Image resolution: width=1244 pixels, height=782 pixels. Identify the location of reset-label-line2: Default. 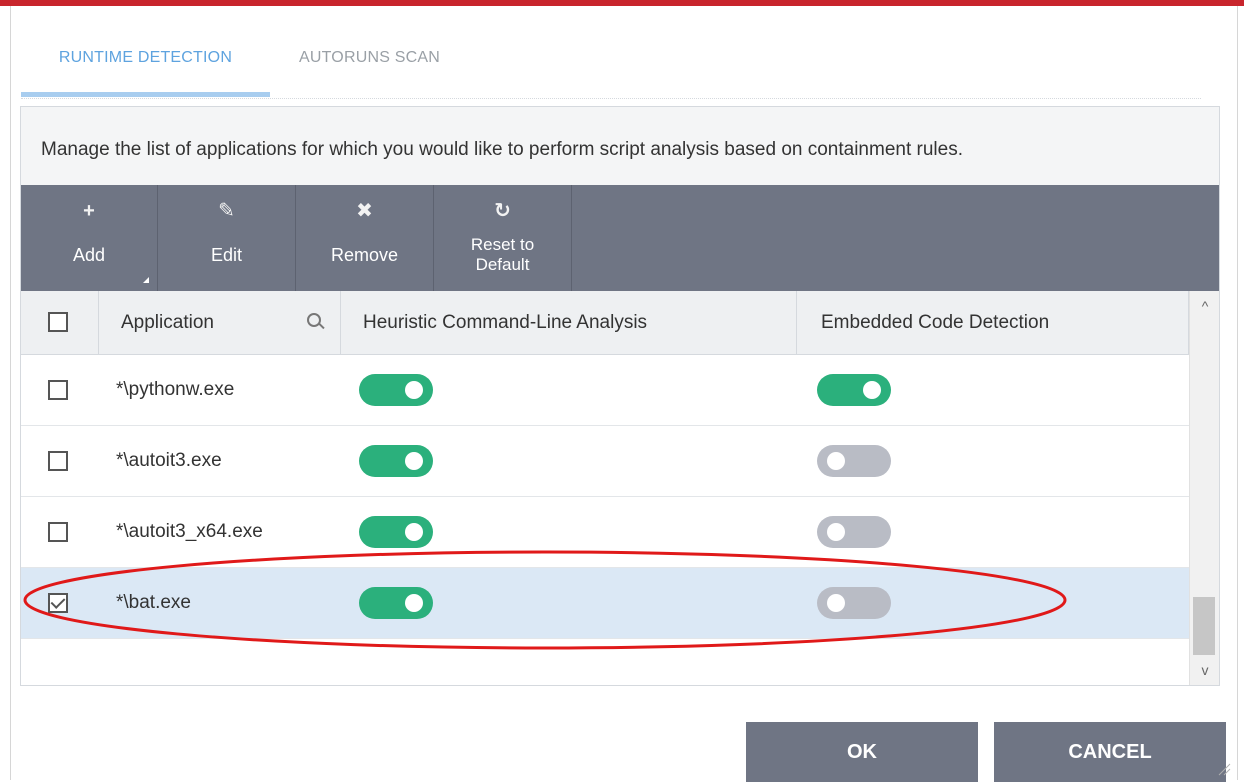
(502, 264).